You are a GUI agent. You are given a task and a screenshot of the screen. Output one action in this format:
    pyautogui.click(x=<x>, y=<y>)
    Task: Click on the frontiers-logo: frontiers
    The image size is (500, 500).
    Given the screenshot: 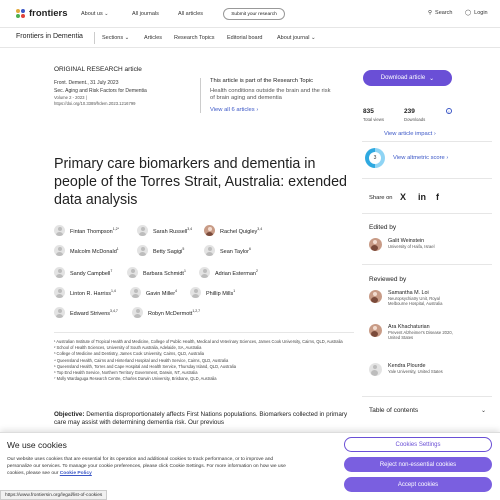 What is the action you would take?
    pyautogui.click(x=42, y=13)
    